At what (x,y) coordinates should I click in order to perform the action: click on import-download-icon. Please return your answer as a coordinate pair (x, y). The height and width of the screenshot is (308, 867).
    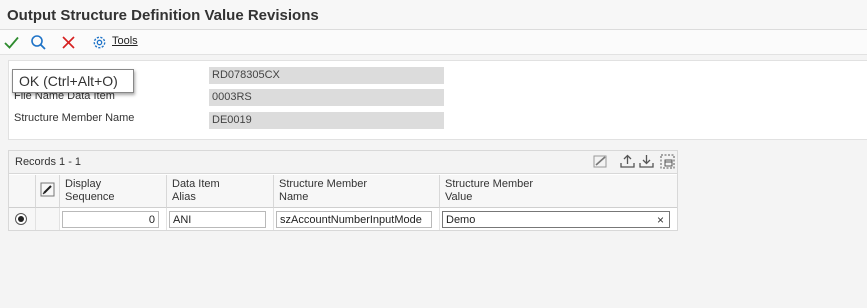
    Looking at the image, I should click on (646, 161).